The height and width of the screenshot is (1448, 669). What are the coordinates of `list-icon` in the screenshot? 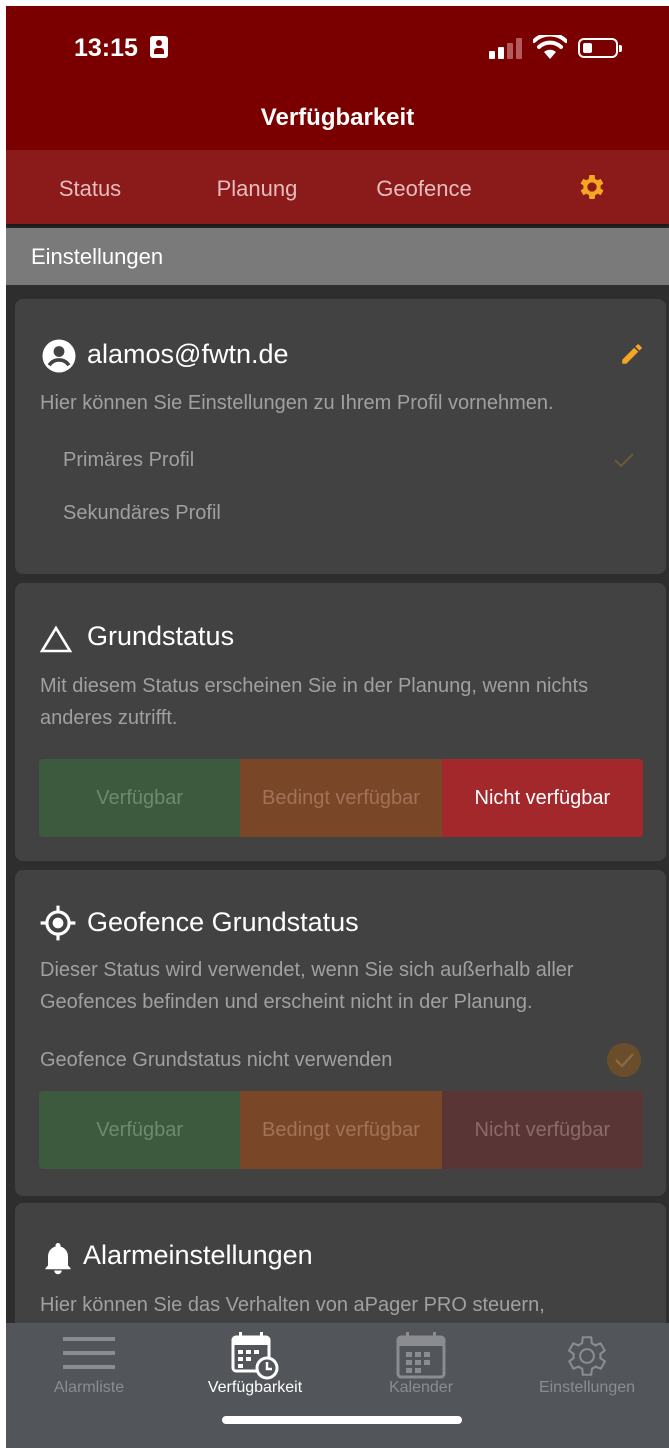 It's located at (89, 1353).